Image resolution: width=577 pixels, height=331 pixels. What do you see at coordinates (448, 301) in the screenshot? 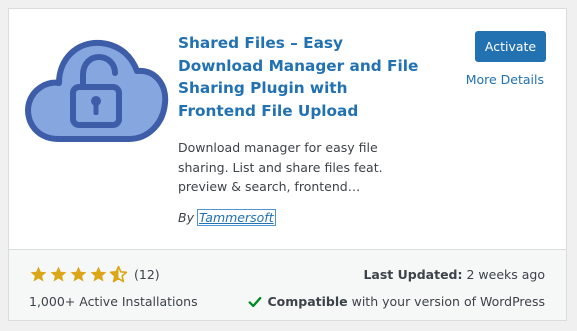
I see `compat-detail: with your version of WordPress` at bounding box center [448, 301].